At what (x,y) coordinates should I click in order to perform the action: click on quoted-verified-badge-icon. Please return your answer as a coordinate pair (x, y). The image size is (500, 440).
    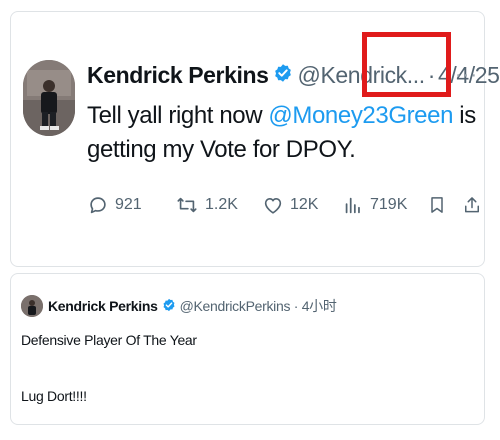
    Looking at the image, I should click on (169, 306).